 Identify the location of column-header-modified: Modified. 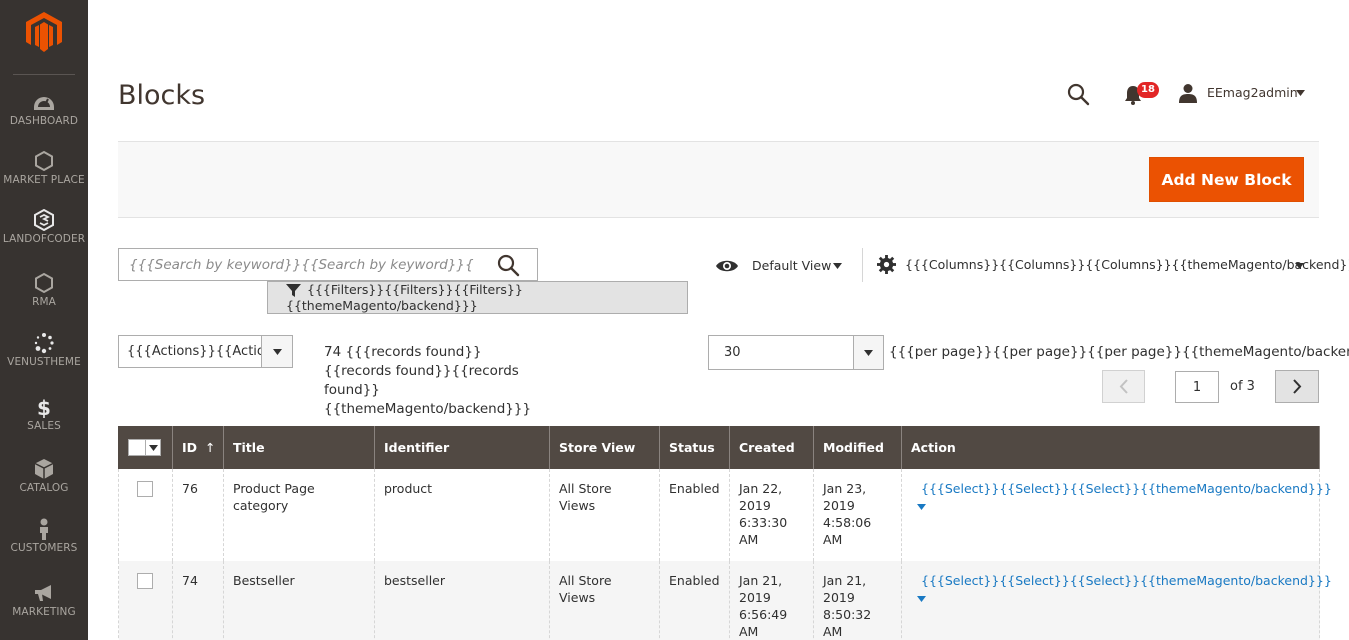
(857, 447).